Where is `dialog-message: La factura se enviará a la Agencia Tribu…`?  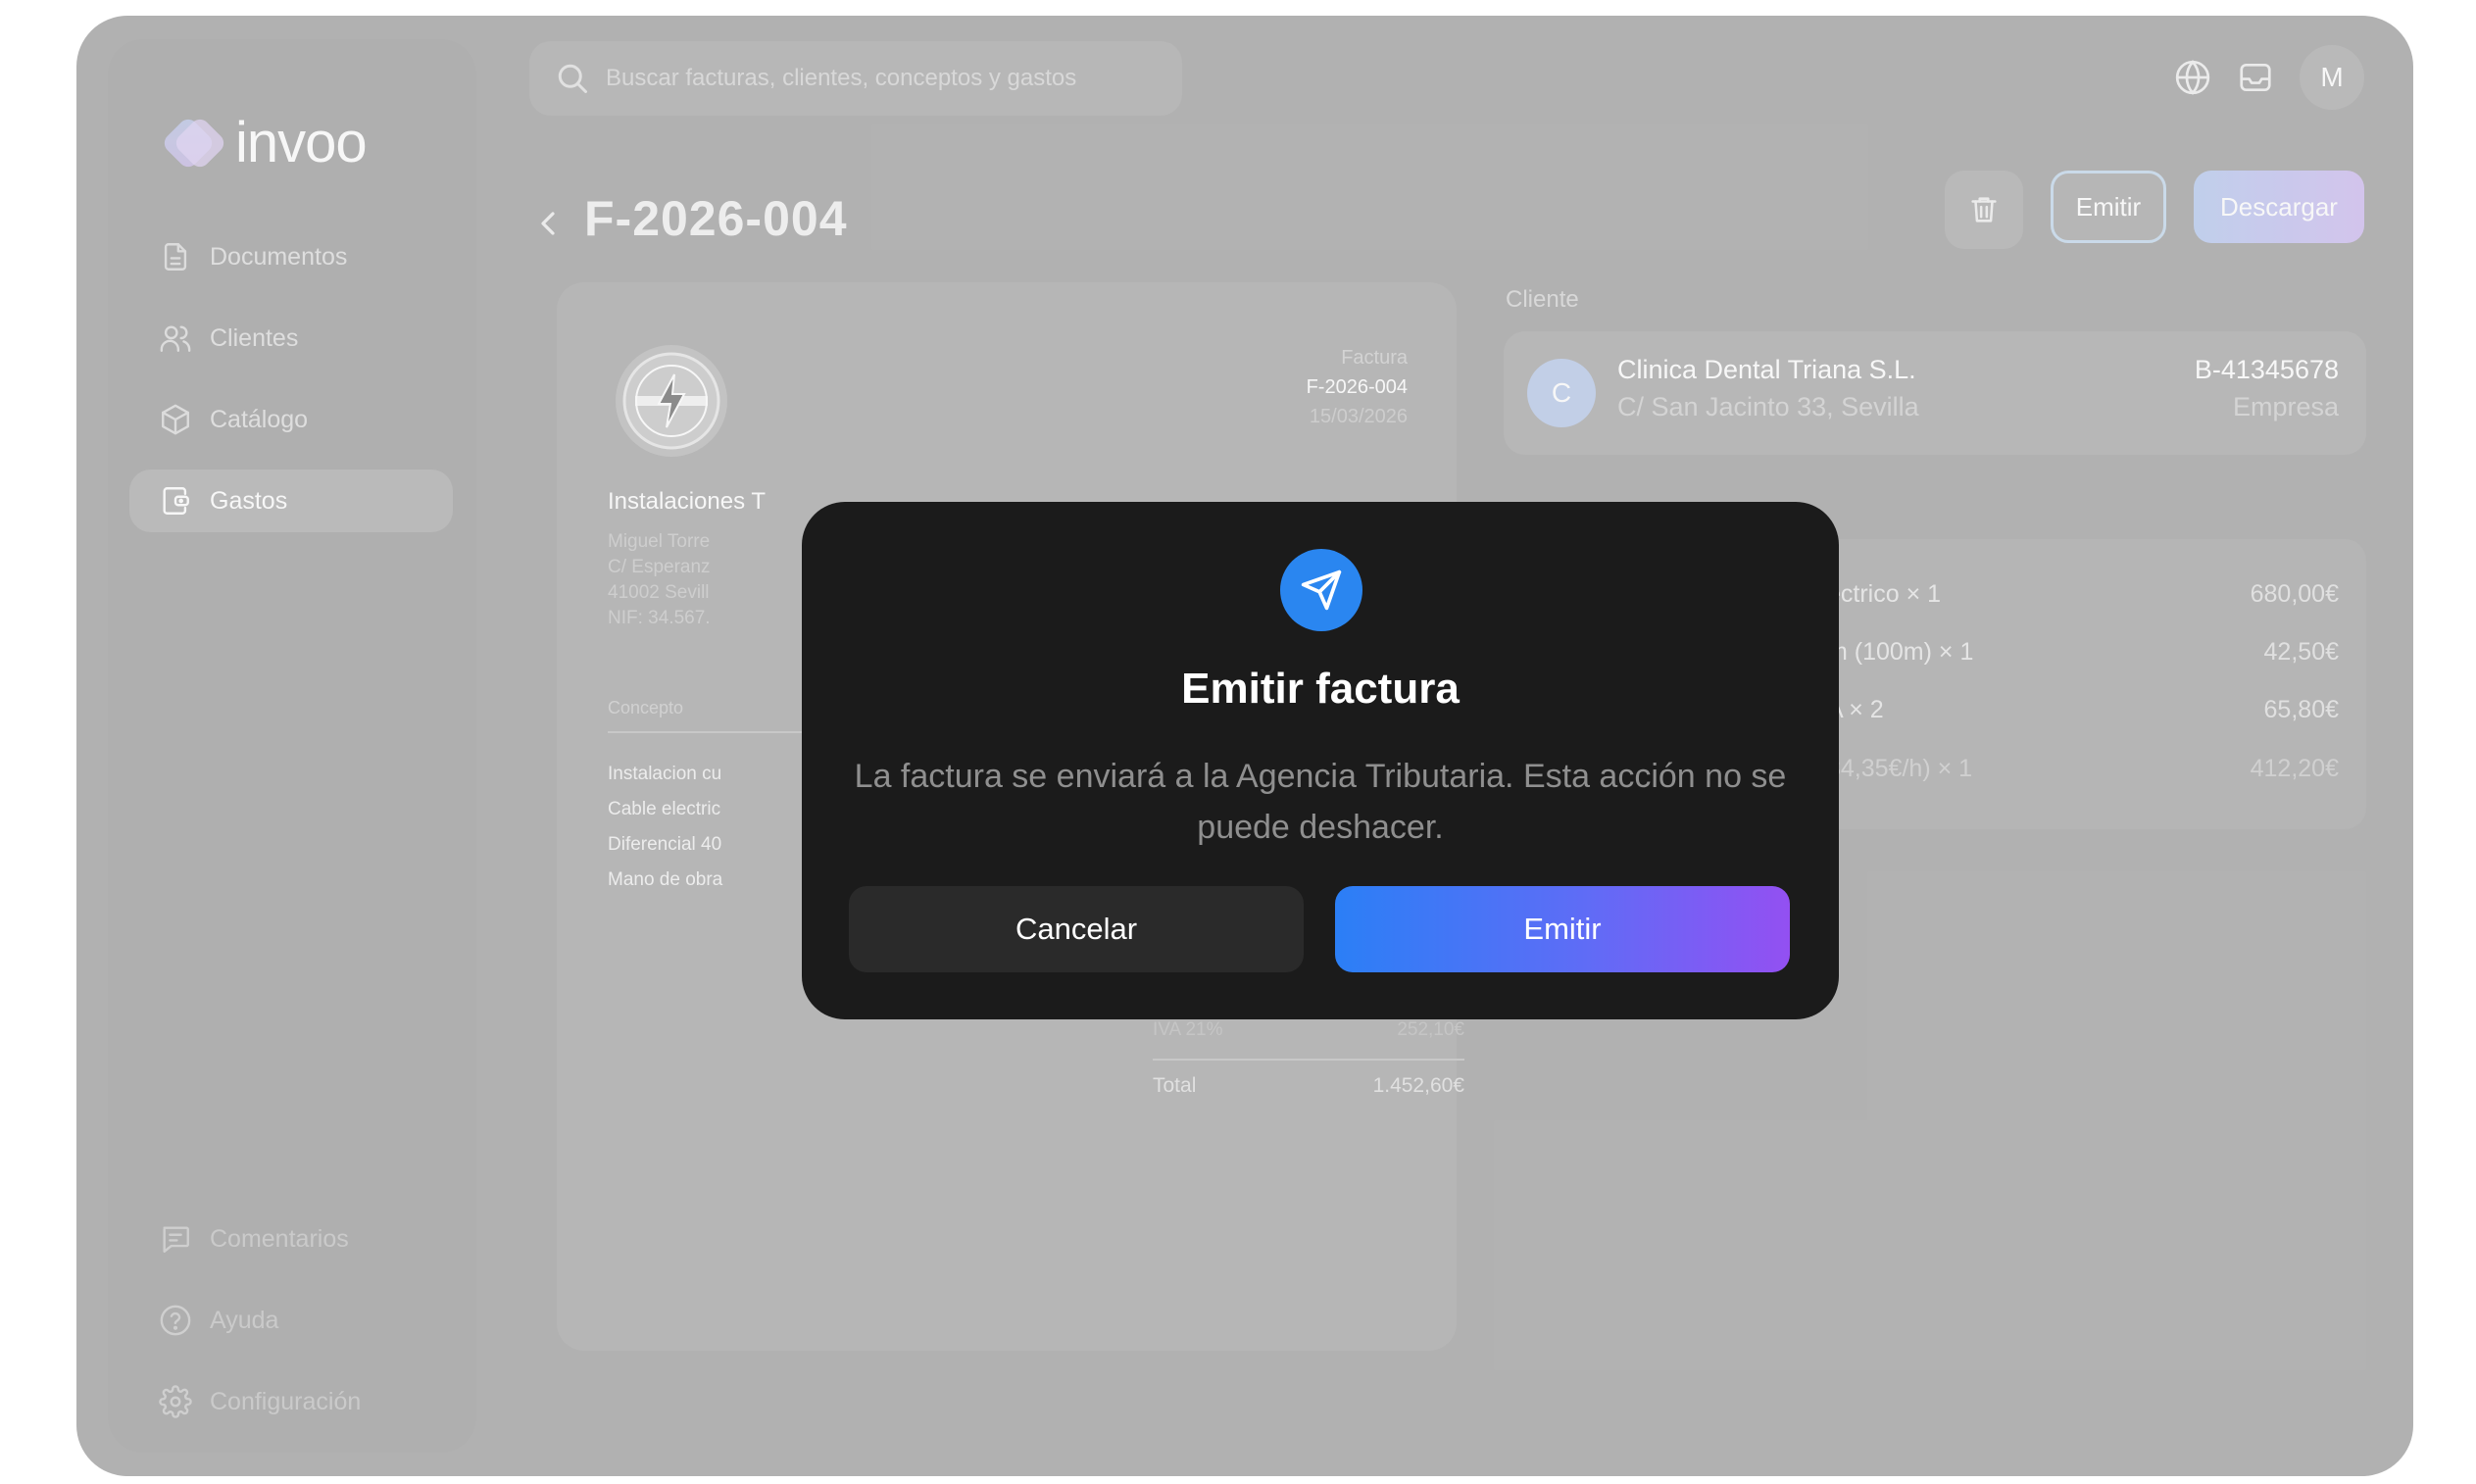 dialog-message: La factura se enviará a la Agencia Tribu… is located at coordinates (1320, 802).